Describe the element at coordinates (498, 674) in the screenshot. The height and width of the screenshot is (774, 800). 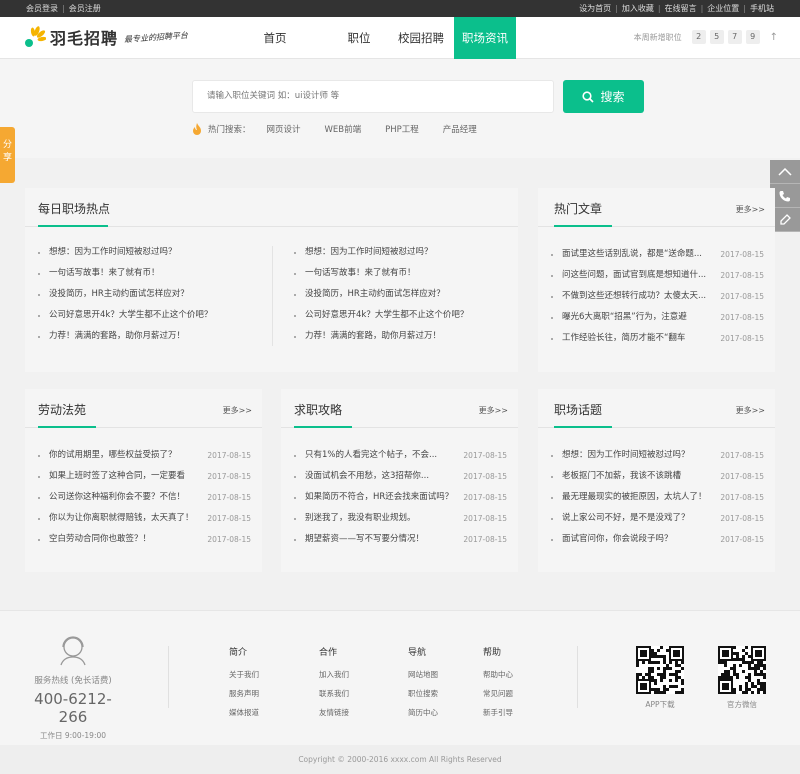
I see `footer-link: 帮助中心` at that location.